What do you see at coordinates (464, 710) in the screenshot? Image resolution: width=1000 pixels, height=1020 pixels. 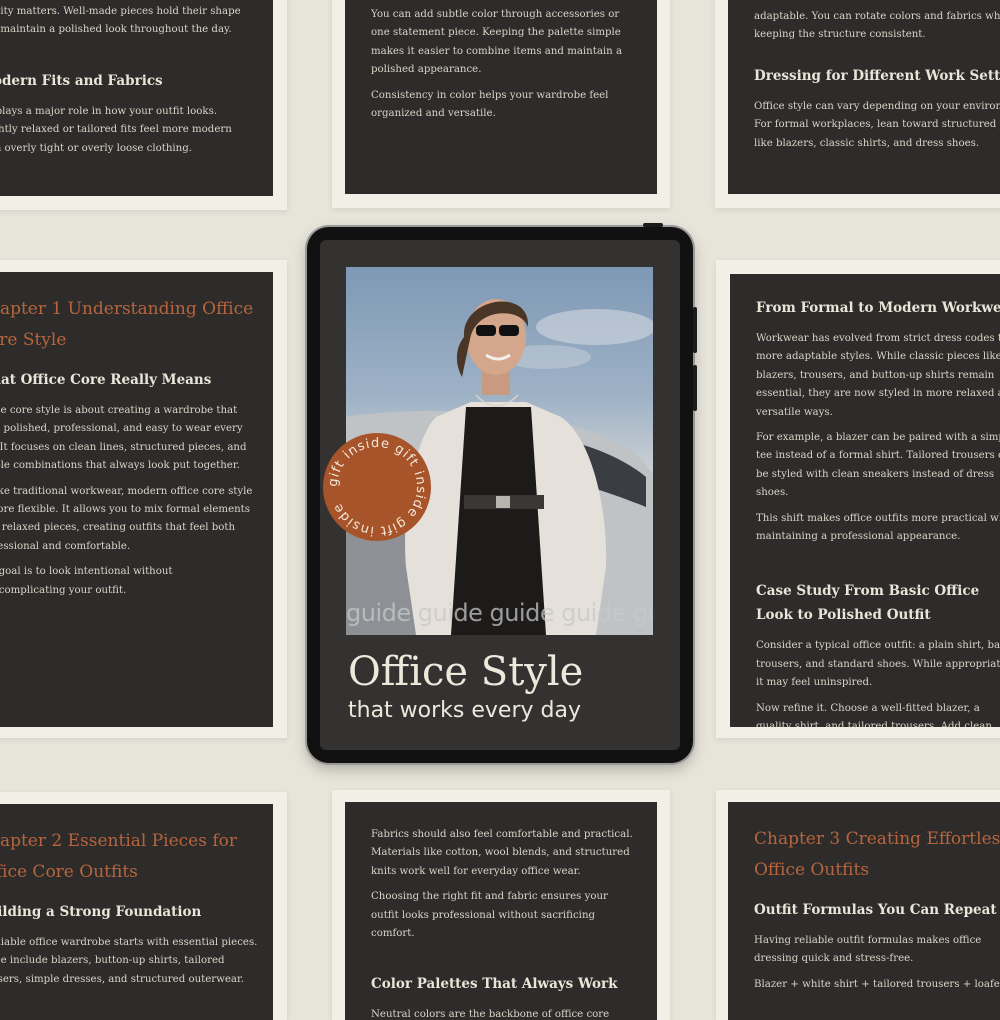 I see `cover-subtitle: that works every day` at bounding box center [464, 710].